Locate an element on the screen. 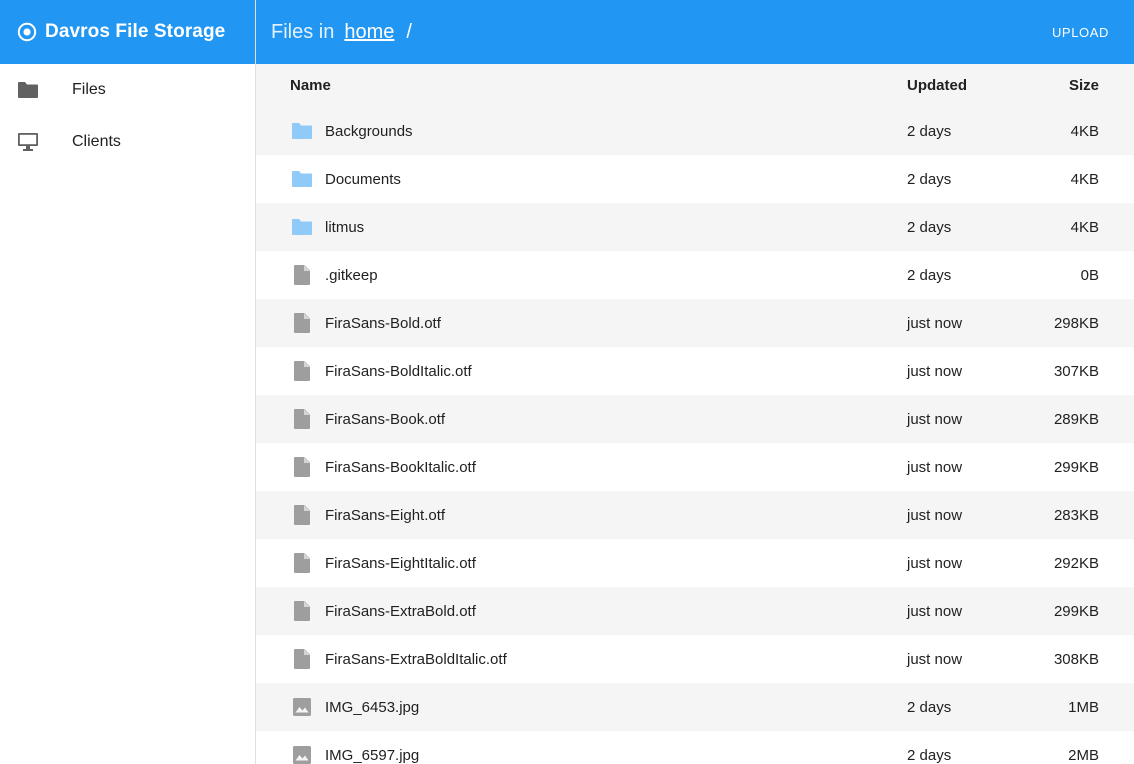 The image size is (1134, 764). file-name: FiraSans-BoldItalic.otf is located at coordinates (398, 371).